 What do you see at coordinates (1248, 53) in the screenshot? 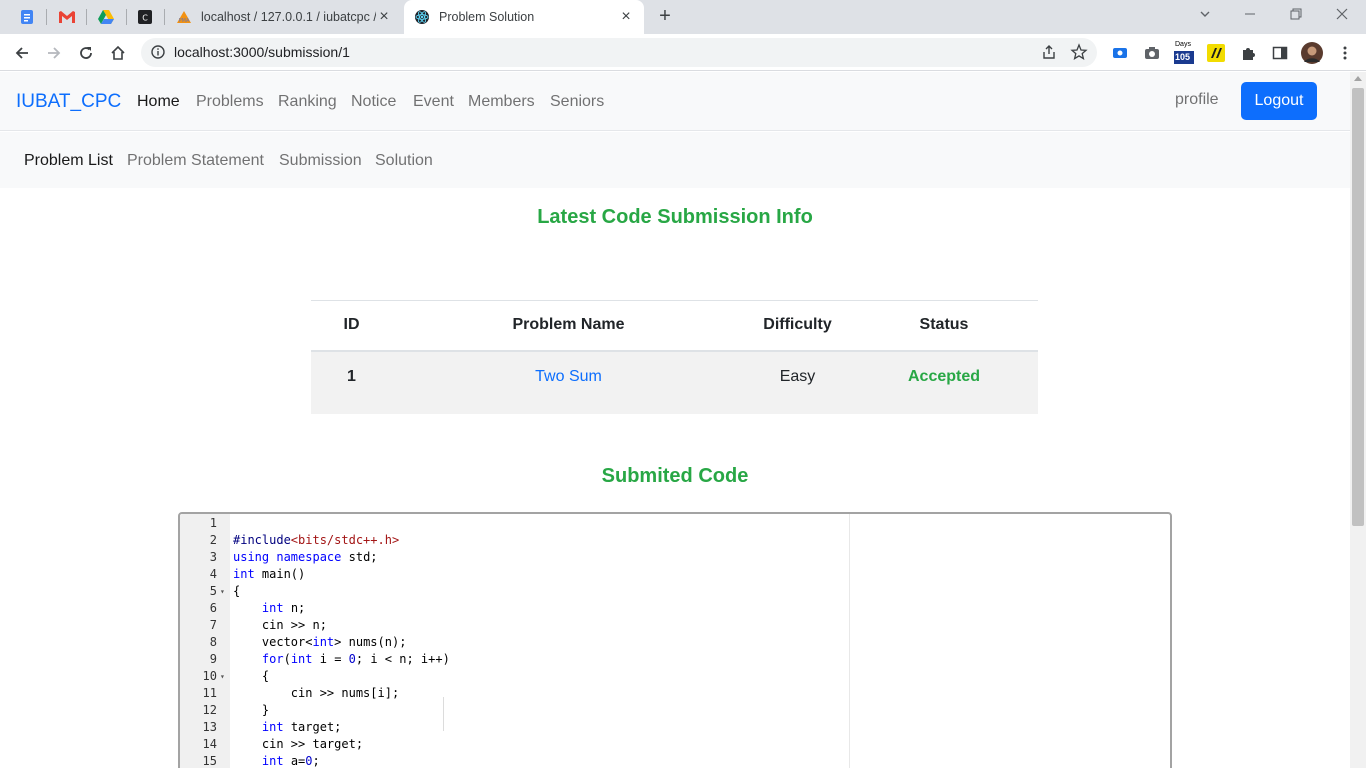
I see `extensions-puzzle-icon` at bounding box center [1248, 53].